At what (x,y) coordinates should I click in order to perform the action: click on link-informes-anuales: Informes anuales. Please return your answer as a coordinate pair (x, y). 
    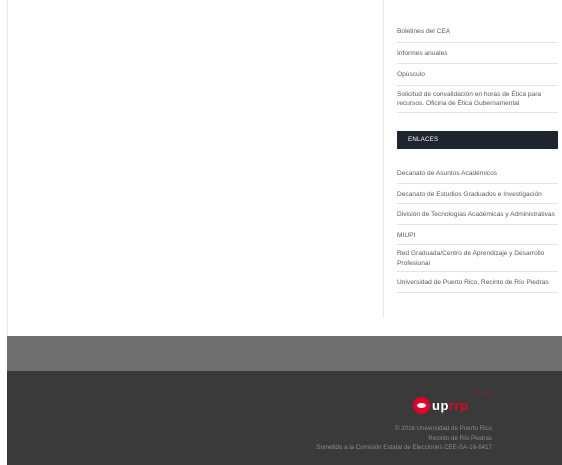
    Looking at the image, I should click on (477, 53).